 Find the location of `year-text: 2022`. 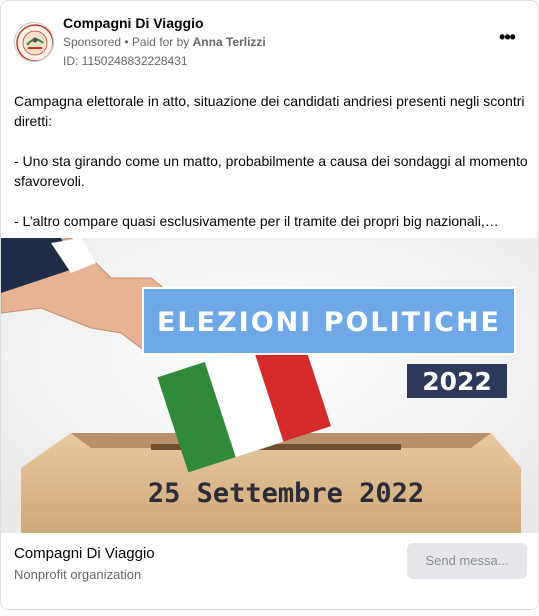

year-text: 2022 is located at coordinates (457, 381).